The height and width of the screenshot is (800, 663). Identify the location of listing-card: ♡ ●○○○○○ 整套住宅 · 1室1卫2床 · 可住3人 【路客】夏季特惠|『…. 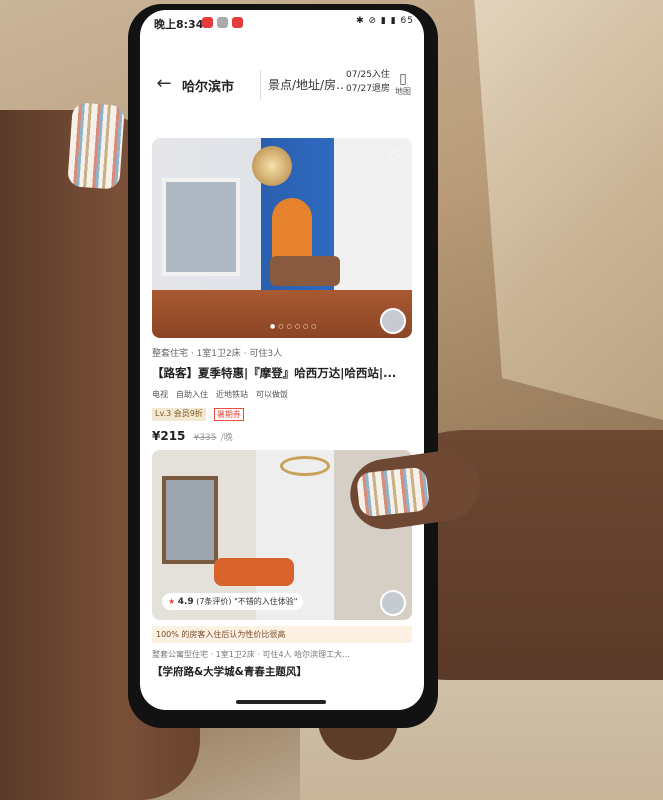
(282, 290).